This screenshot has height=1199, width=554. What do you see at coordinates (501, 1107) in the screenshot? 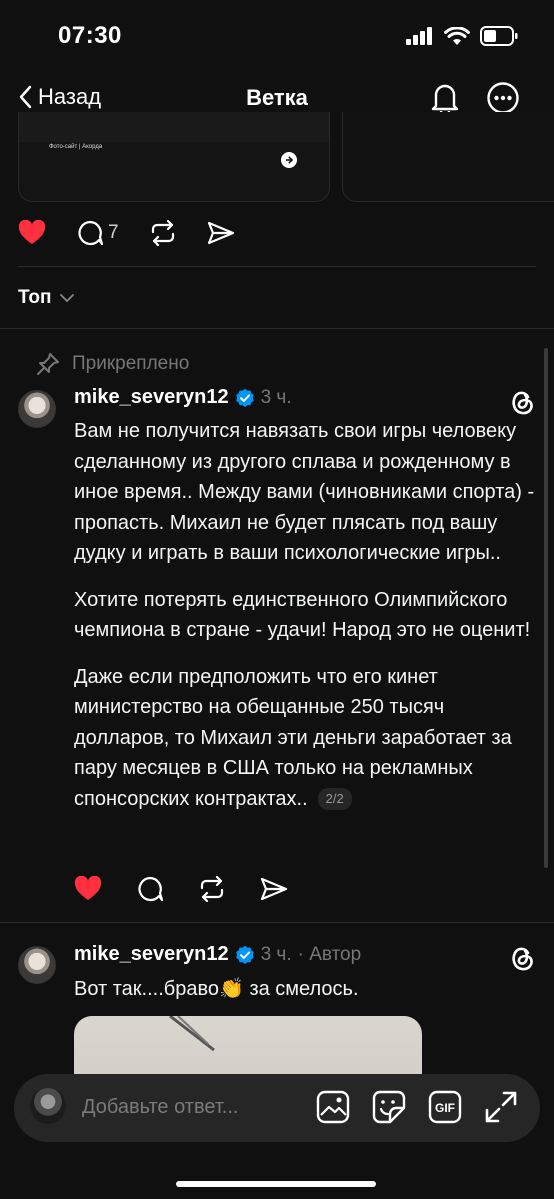
I see `expand-icon` at bounding box center [501, 1107].